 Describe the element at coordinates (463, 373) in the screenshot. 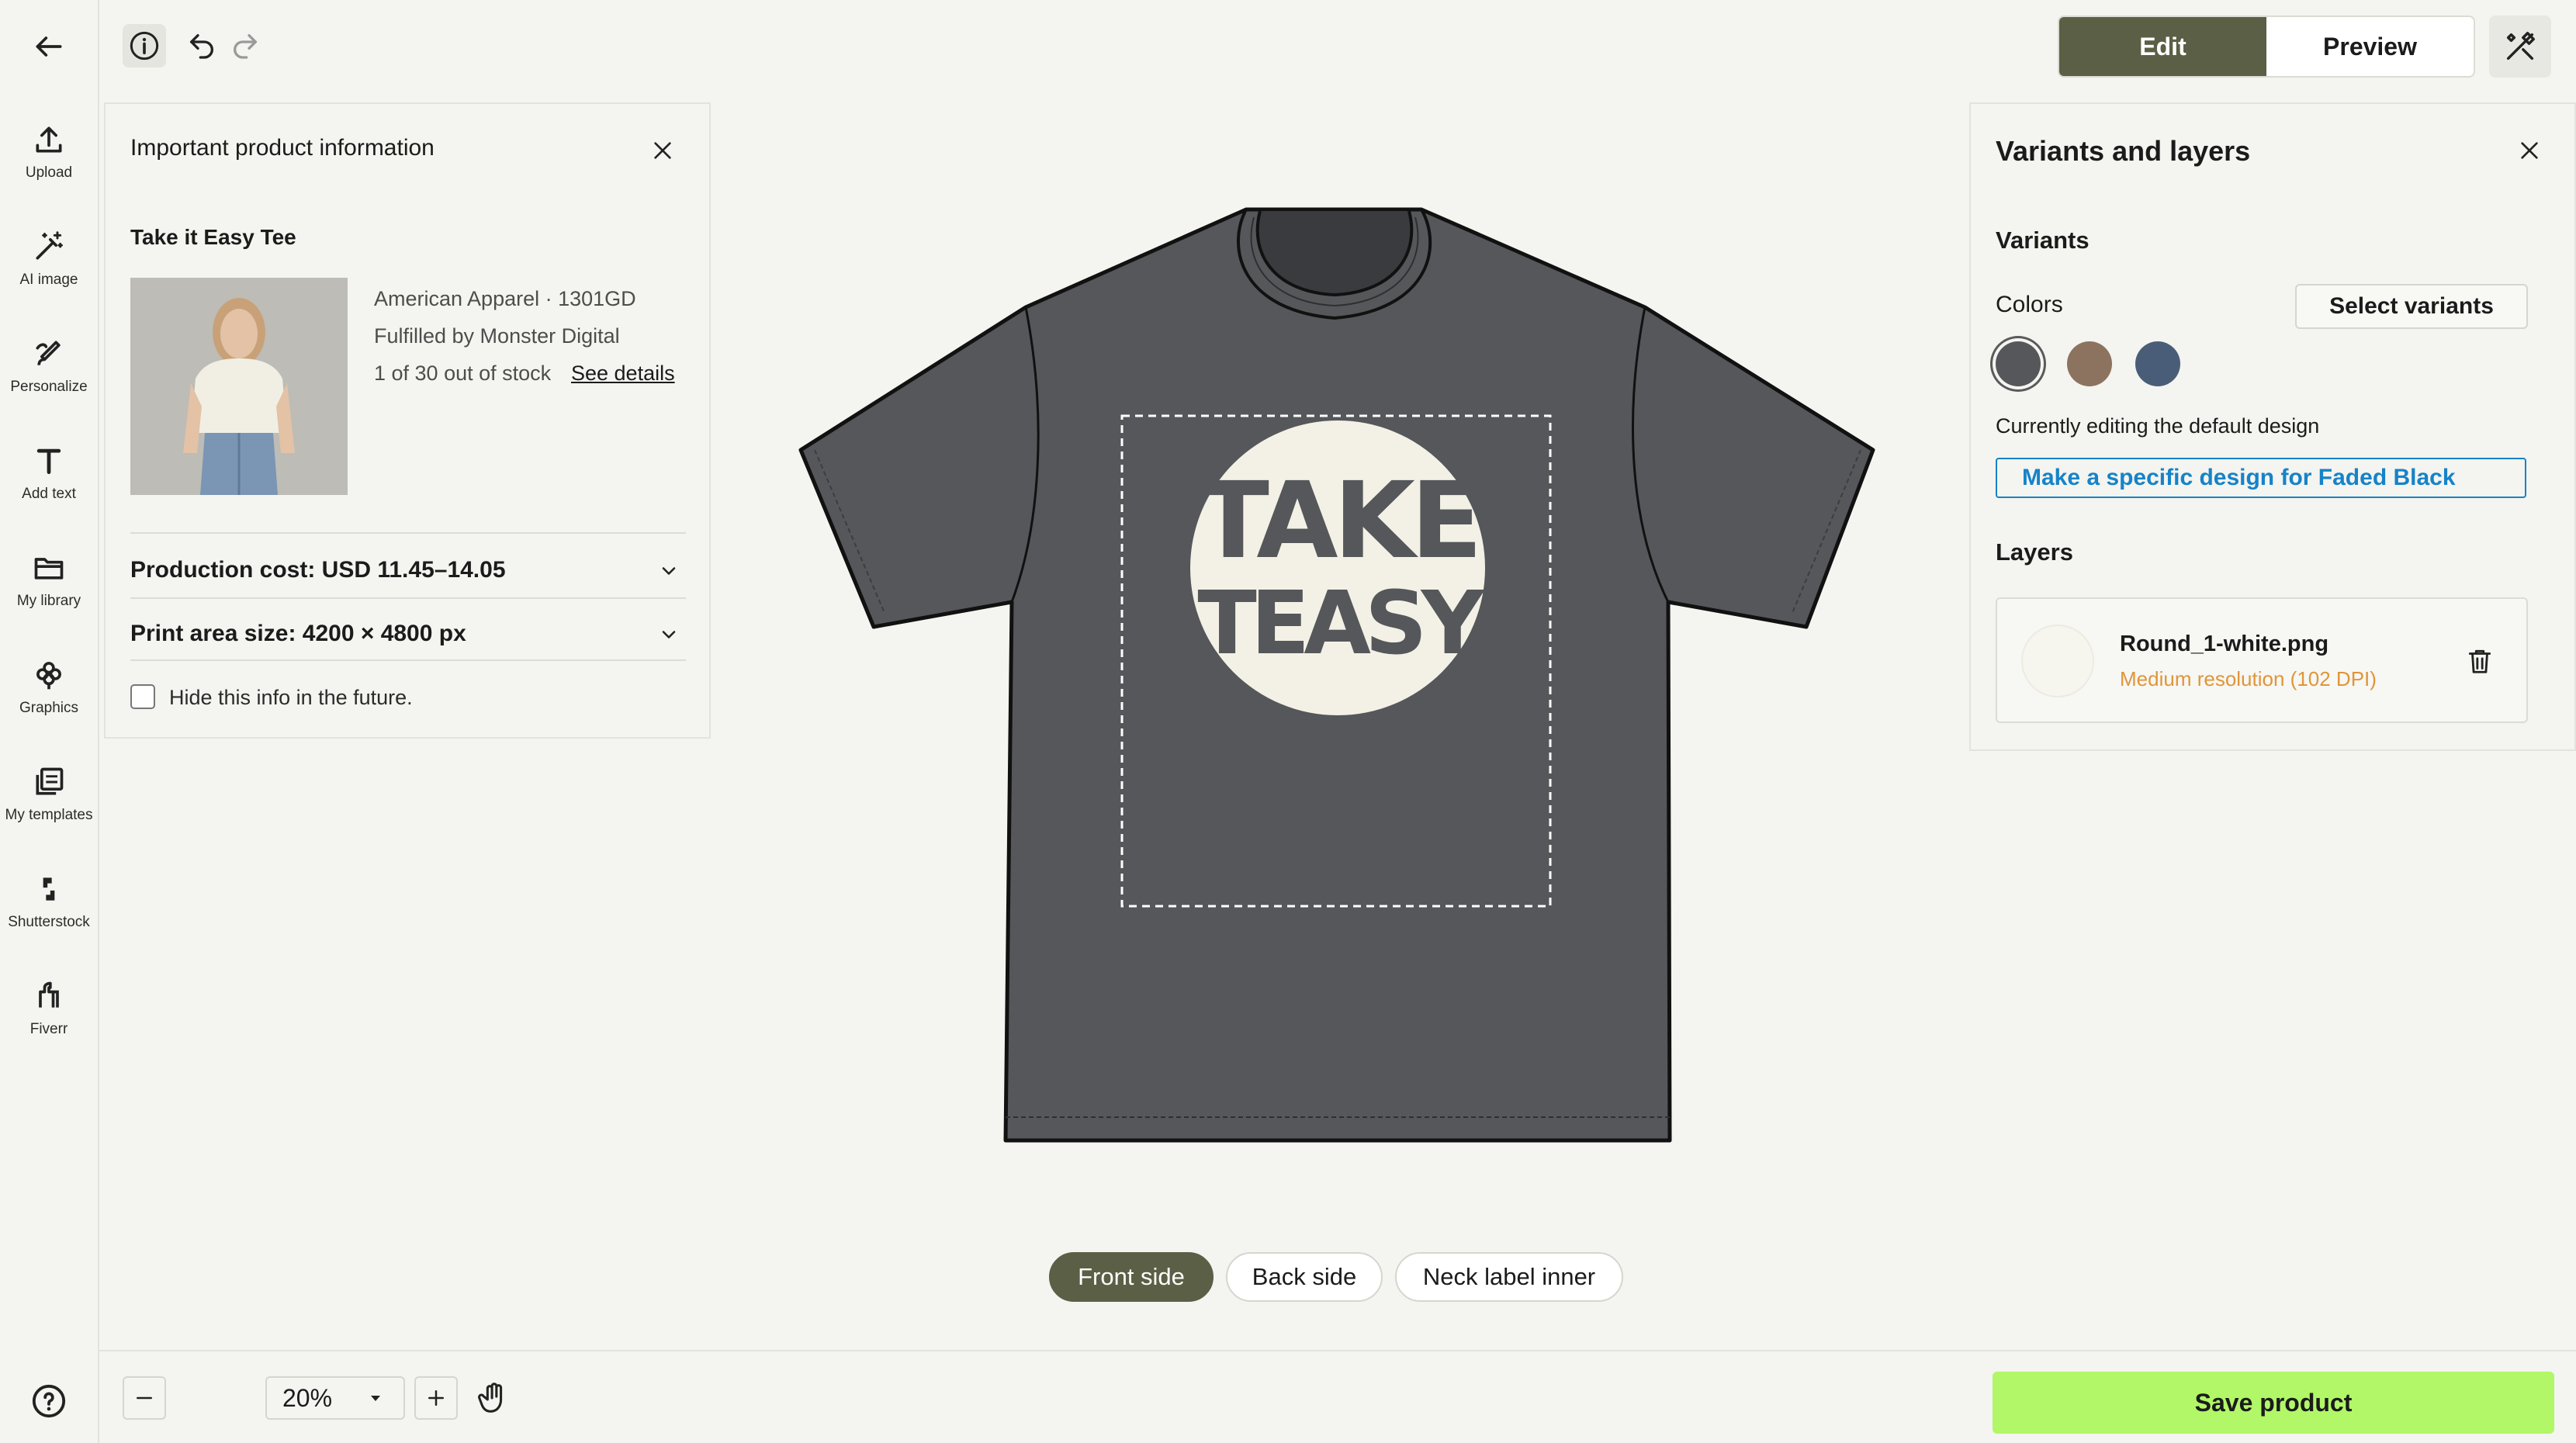

I see `stock-line: 1 of 30 out of stock` at that location.